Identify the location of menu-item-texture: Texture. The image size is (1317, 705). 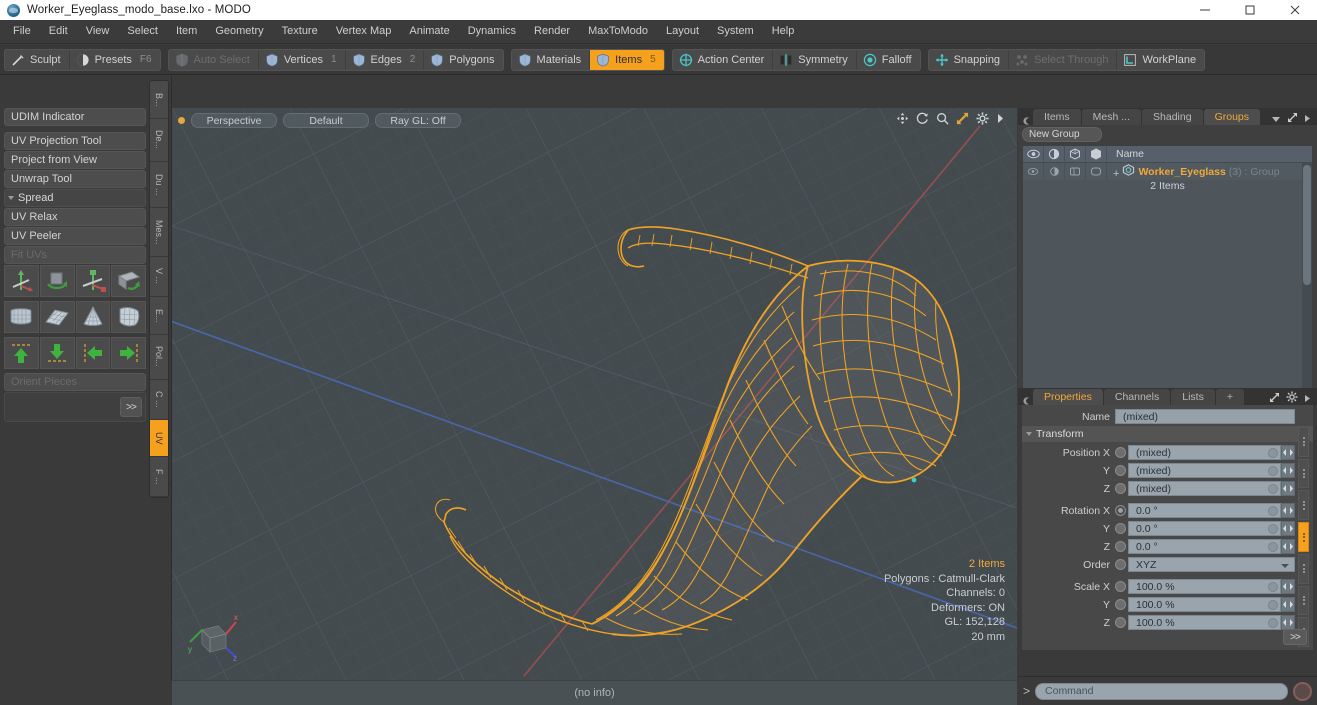
(300, 31).